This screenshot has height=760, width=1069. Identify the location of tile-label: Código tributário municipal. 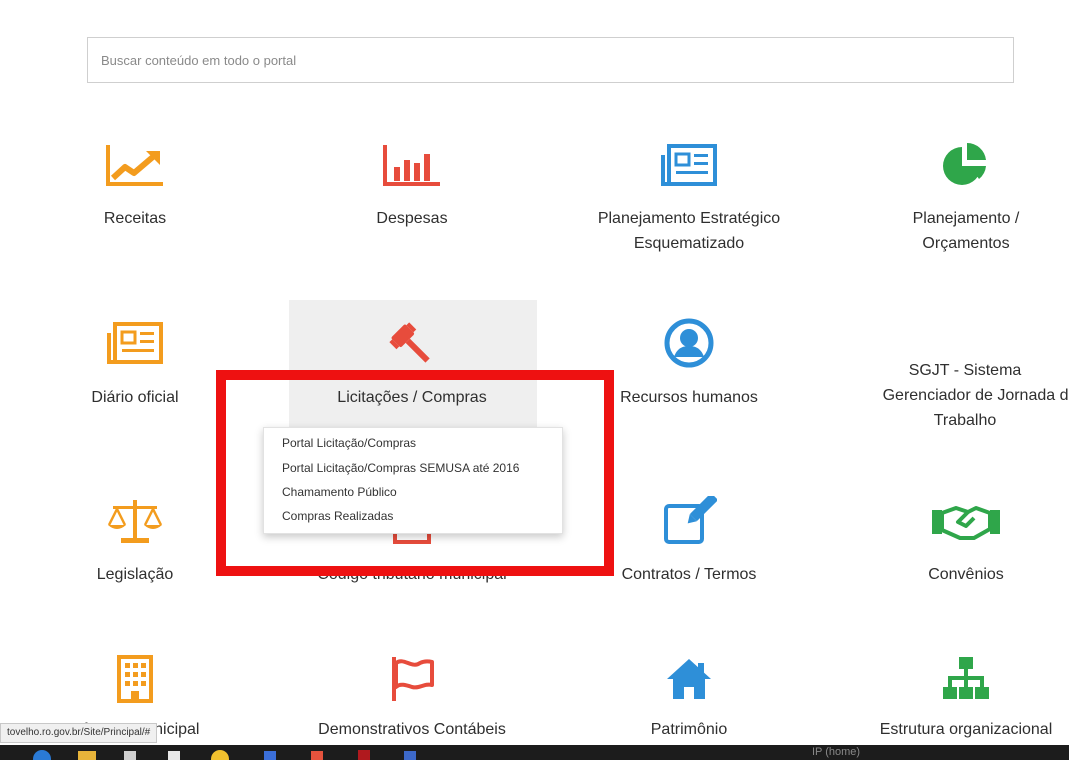
(412, 574).